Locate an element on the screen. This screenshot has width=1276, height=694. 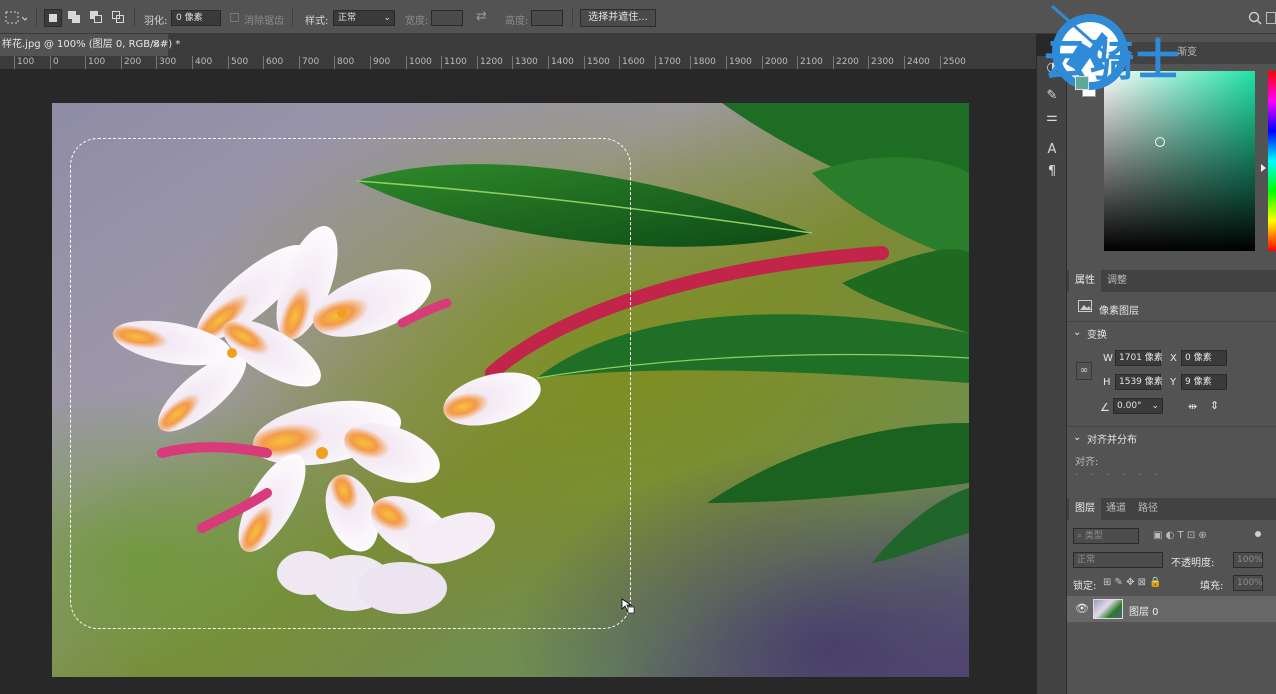
ruler-tick: 1200 is located at coordinates (490, 62).